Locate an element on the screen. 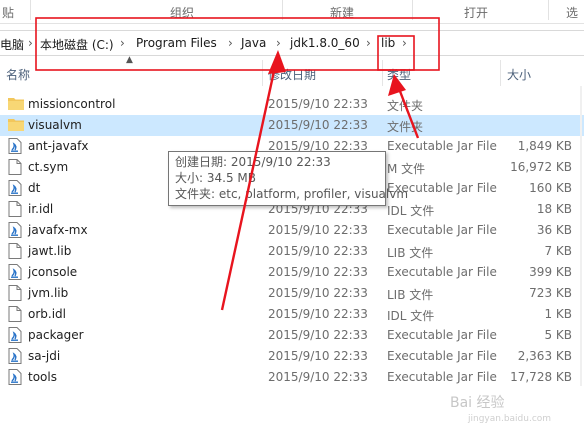 Image resolution: width=584 pixels, height=437 pixels. file-size: 723 KB is located at coordinates (550, 293).